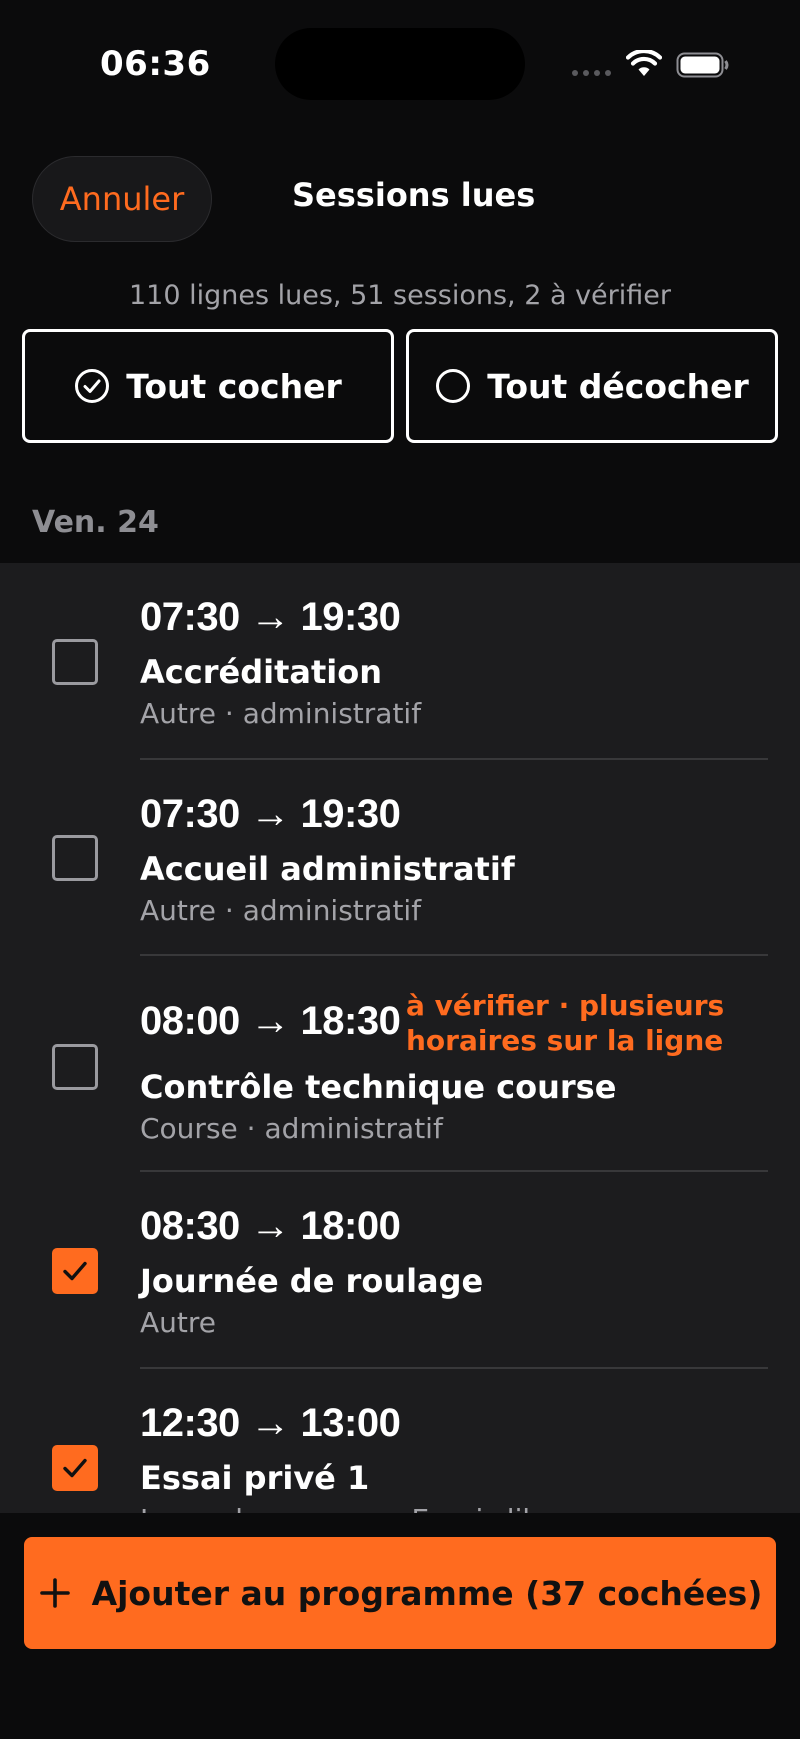 This screenshot has height=1739, width=800. What do you see at coordinates (702, 65) in the screenshot?
I see `battery-icon` at bounding box center [702, 65].